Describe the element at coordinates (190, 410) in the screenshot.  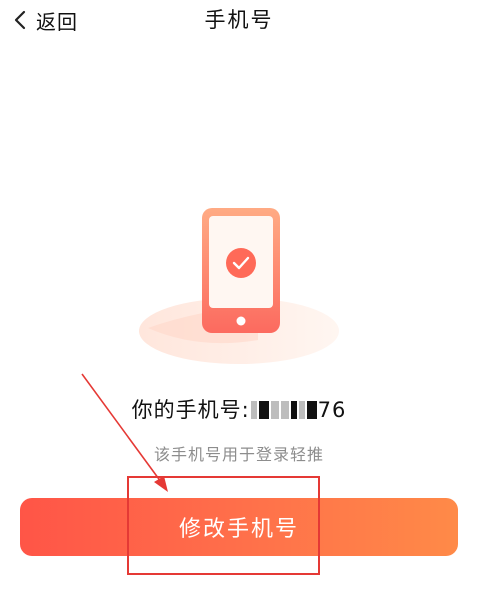
I see `phone-label: 你的手机号:` at that location.